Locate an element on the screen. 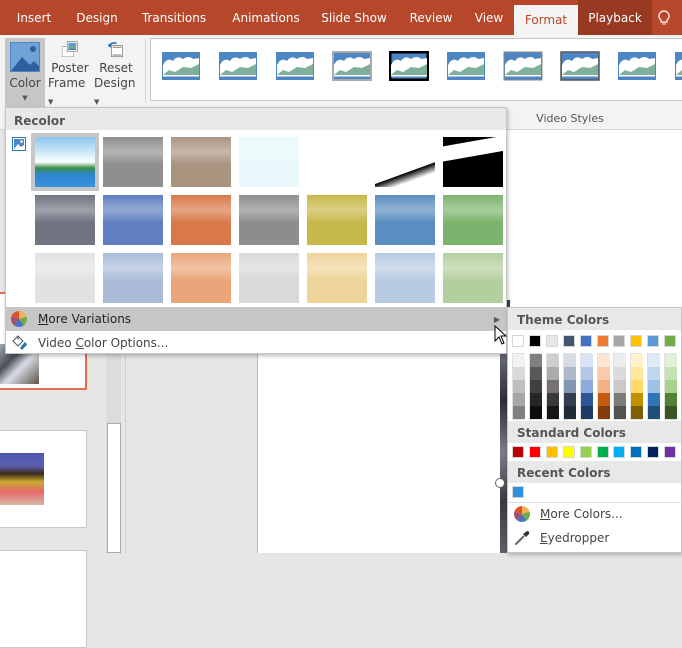 The width and height of the screenshot is (682, 648). reset-design-button: Reset Design ▼ is located at coordinates (116, 74).